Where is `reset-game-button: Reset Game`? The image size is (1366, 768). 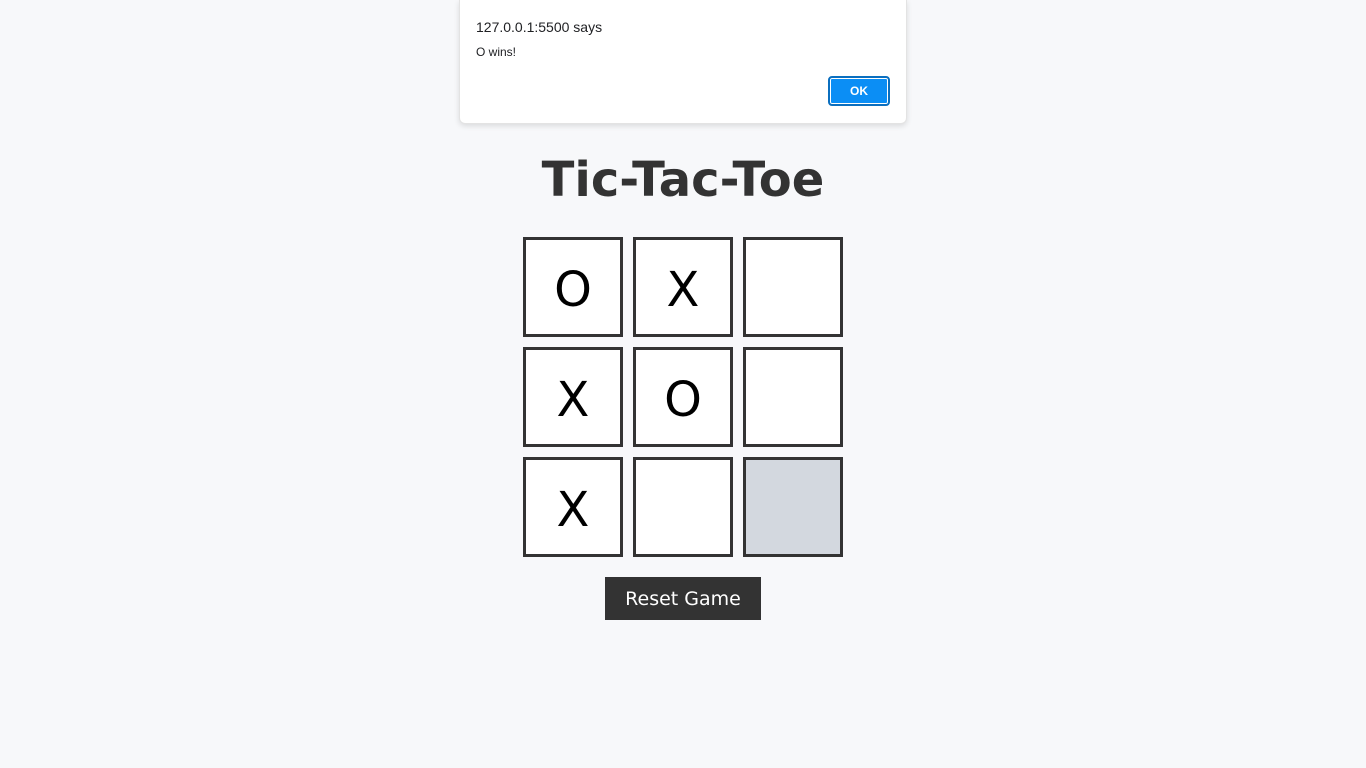
reset-game-button: Reset Game is located at coordinates (683, 598).